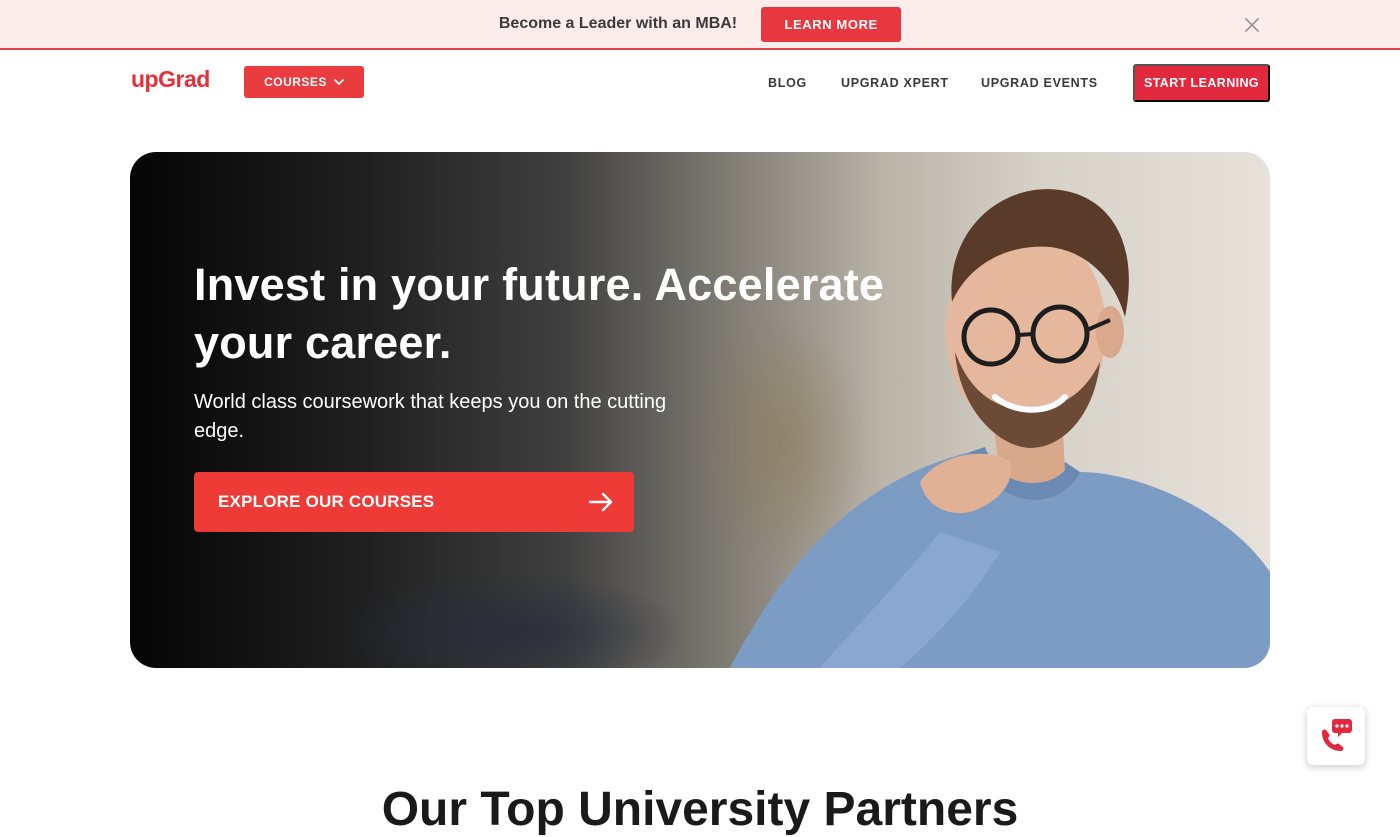 The width and height of the screenshot is (1400, 837). What do you see at coordinates (600, 502) in the screenshot?
I see `arrow-right-icon` at bounding box center [600, 502].